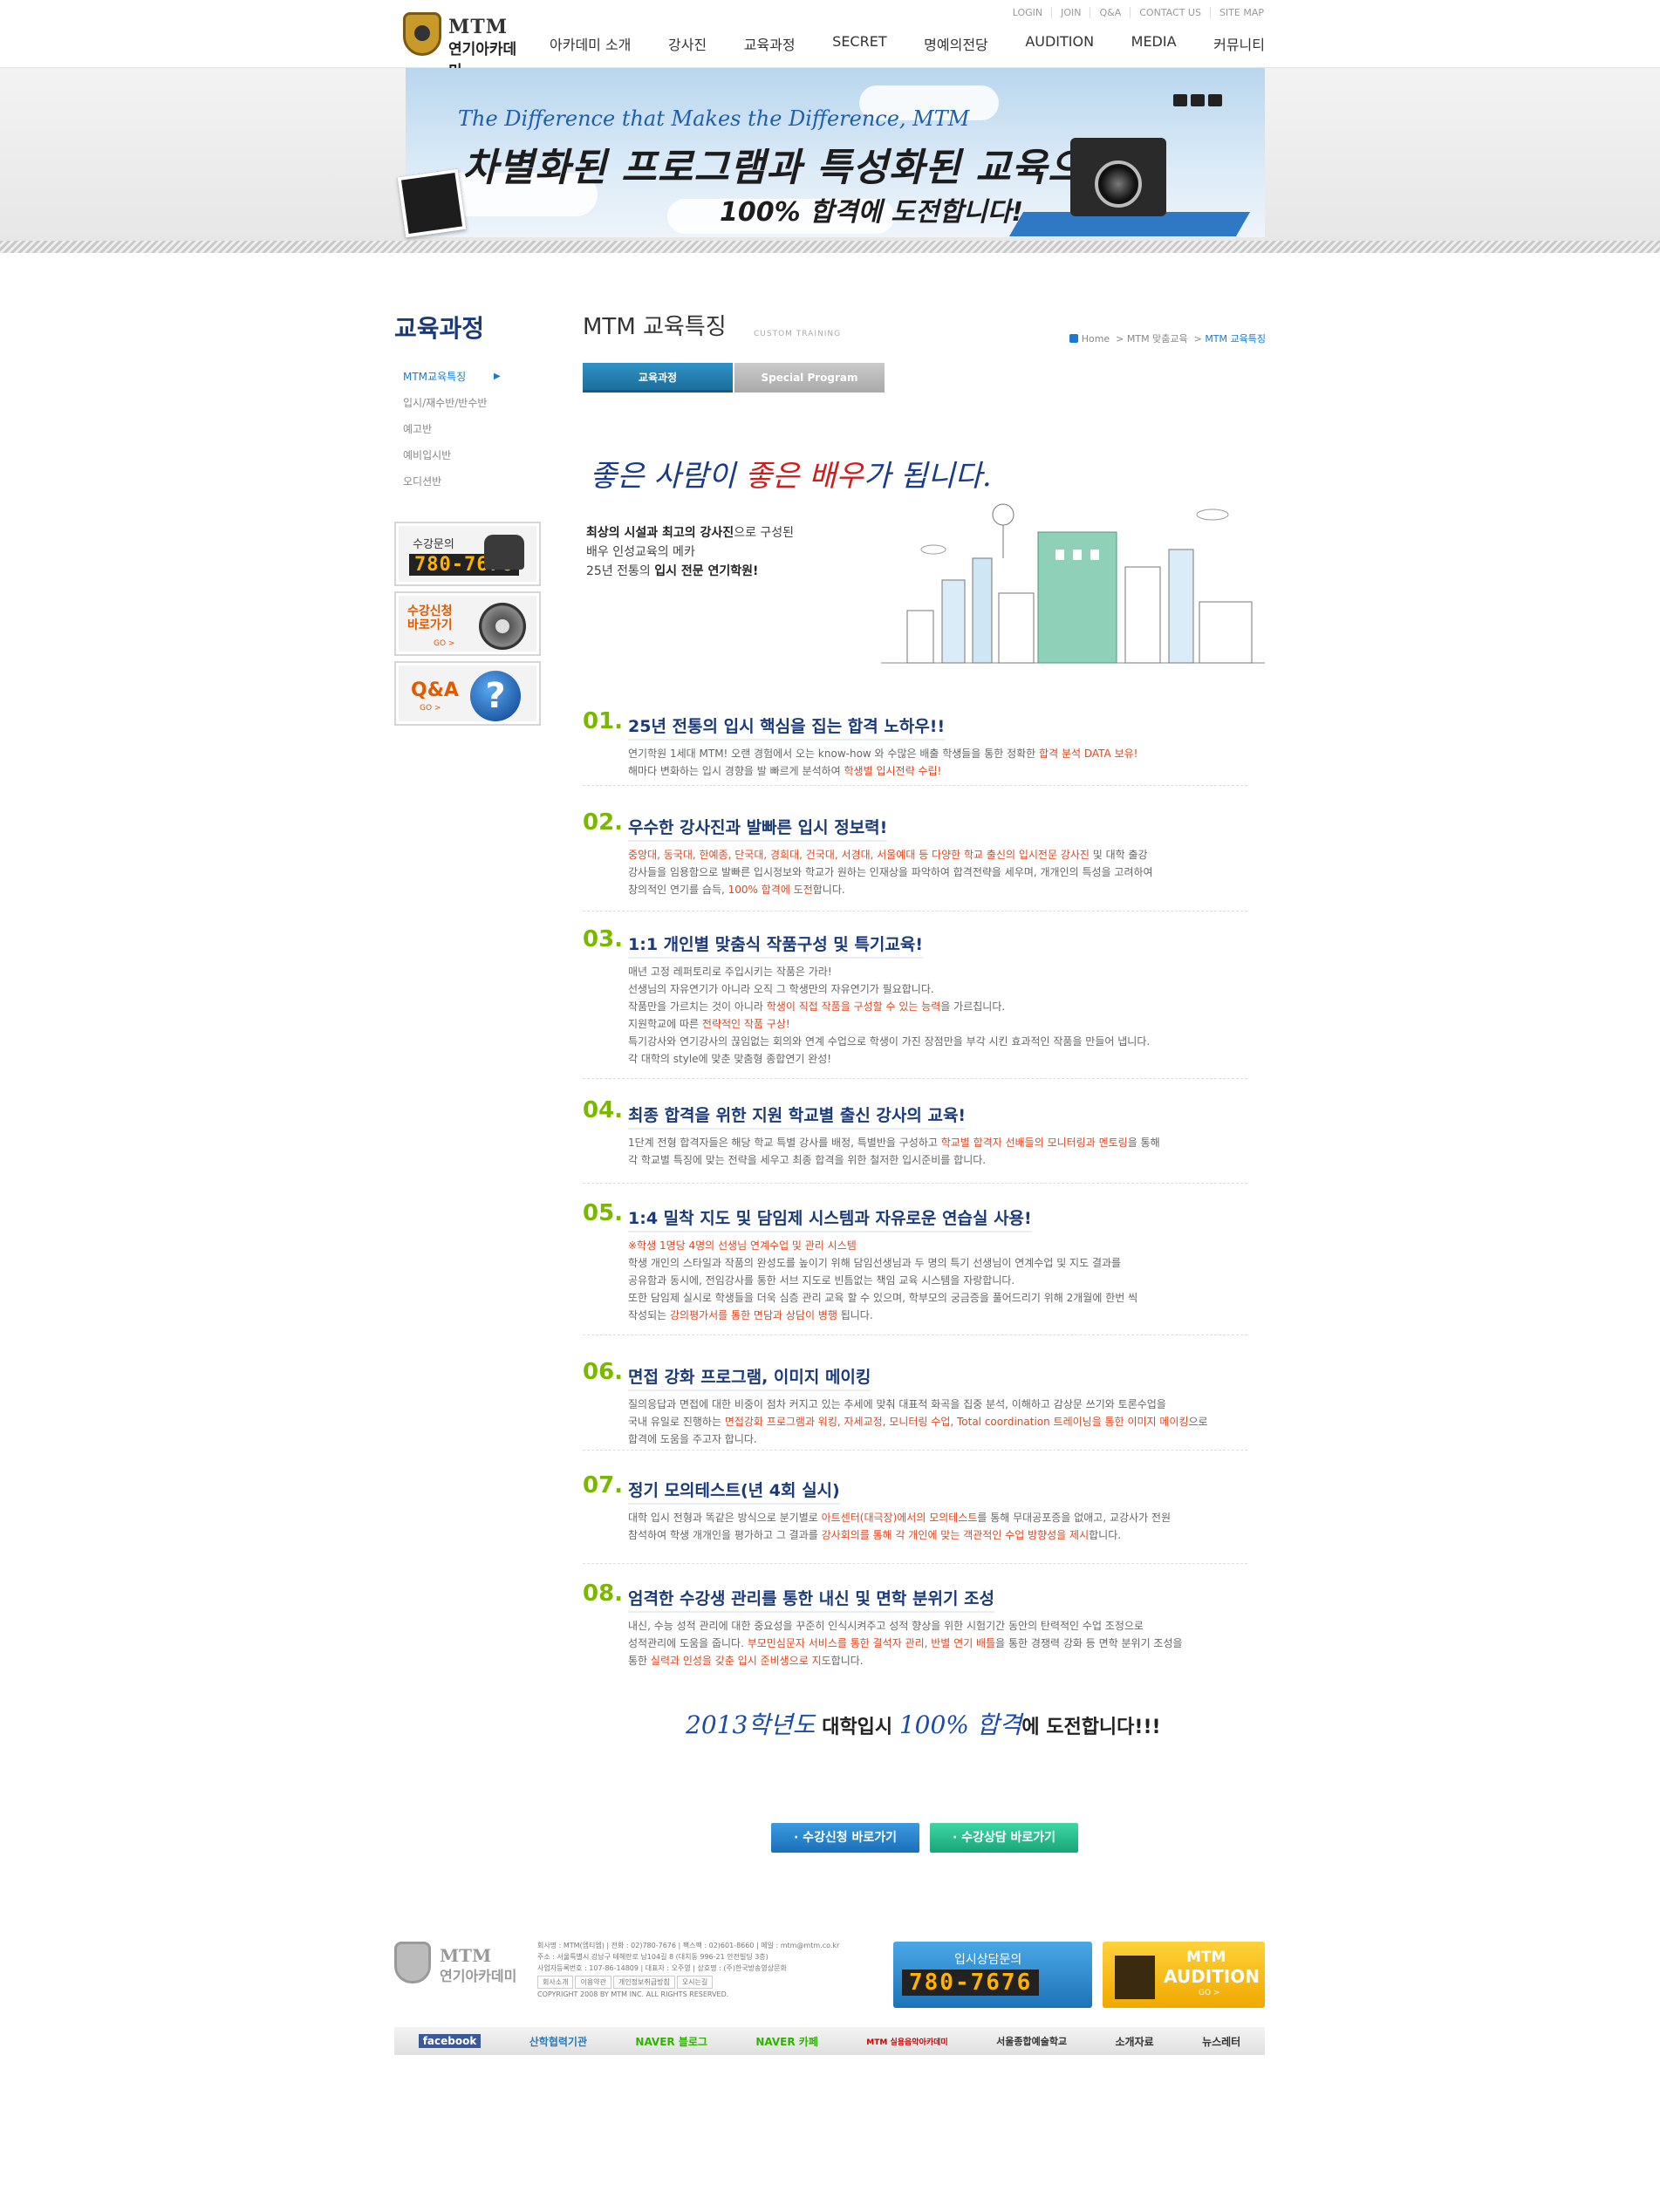  What do you see at coordinates (857, 1727) in the screenshot?
I see `closing-text: 대학입시` at bounding box center [857, 1727].